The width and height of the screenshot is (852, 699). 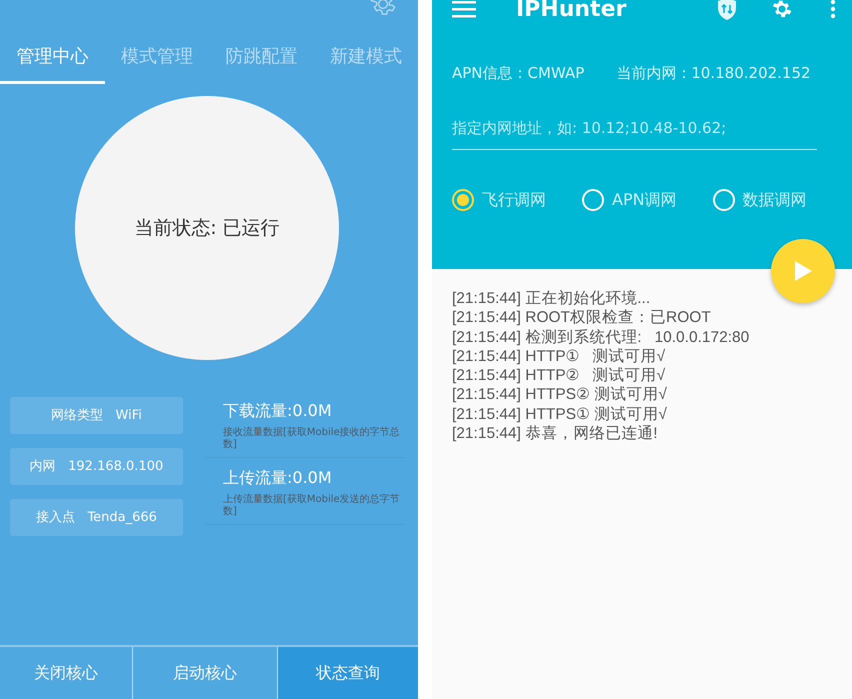 I want to click on info-button: 网络类型 WiFi, so click(x=96, y=415).